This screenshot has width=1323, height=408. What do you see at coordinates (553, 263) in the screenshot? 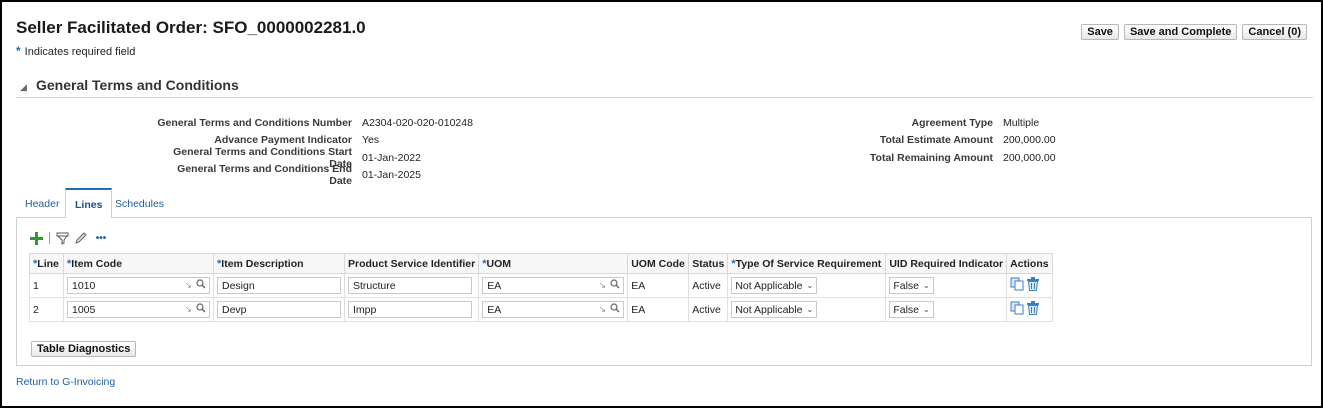
I see `column-header-uom: *UOM` at bounding box center [553, 263].